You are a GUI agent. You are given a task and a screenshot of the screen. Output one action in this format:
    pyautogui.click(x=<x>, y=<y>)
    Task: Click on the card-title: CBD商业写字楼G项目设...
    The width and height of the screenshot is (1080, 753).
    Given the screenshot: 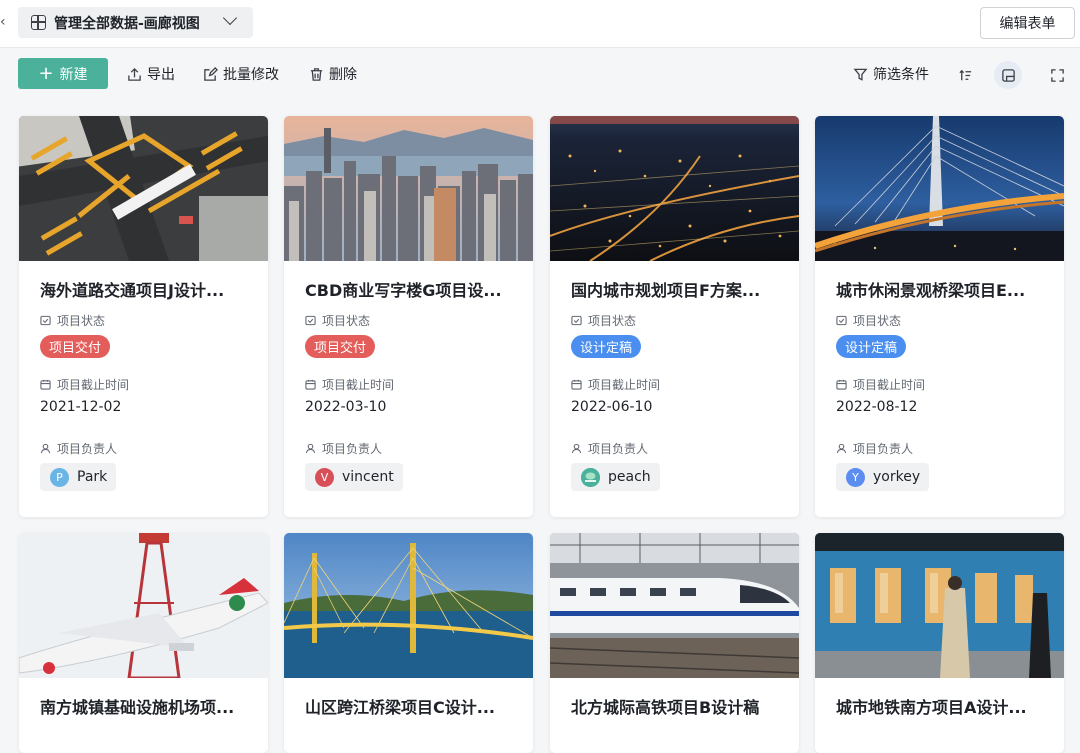 What is the action you would take?
    pyautogui.click(x=403, y=290)
    